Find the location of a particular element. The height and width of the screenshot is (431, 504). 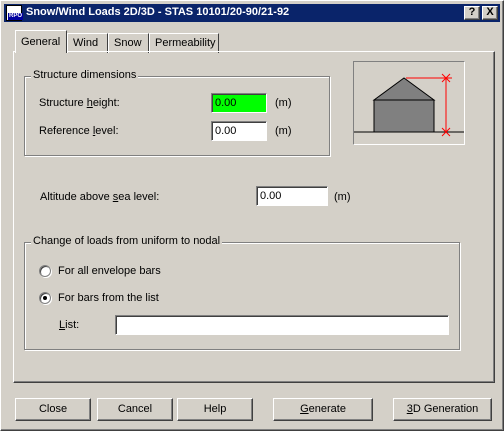

load-change-title: Change of loads from uniform to nodal is located at coordinates (127, 241).